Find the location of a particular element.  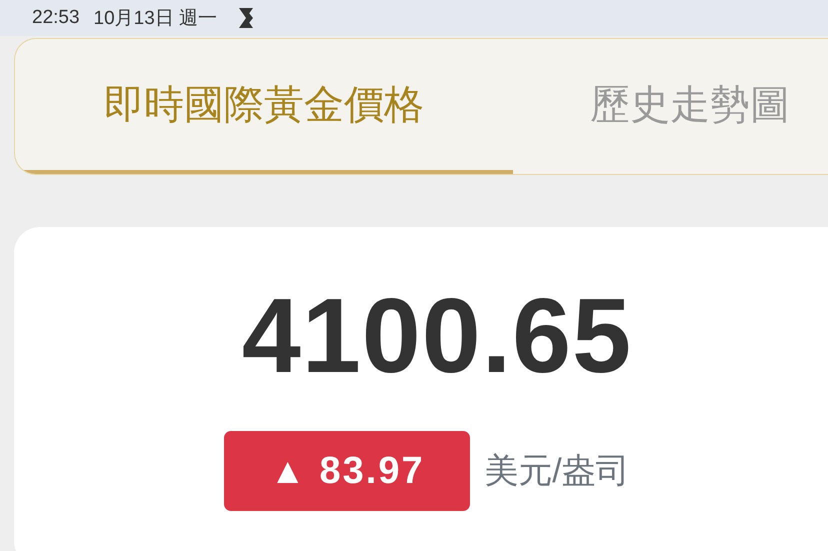

price-unit: 美元/盎司 is located at coordinates (557, 471).